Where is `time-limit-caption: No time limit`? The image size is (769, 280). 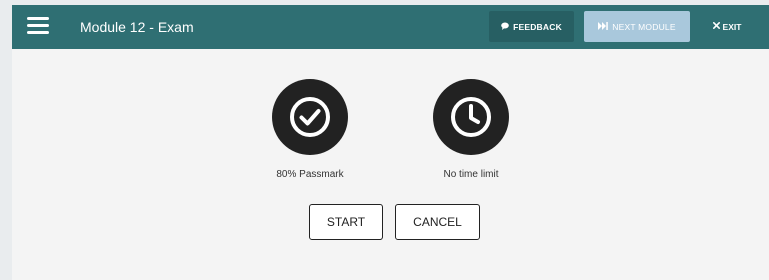
time-limit-caption: No time limit is located at coordinates (471, 174).